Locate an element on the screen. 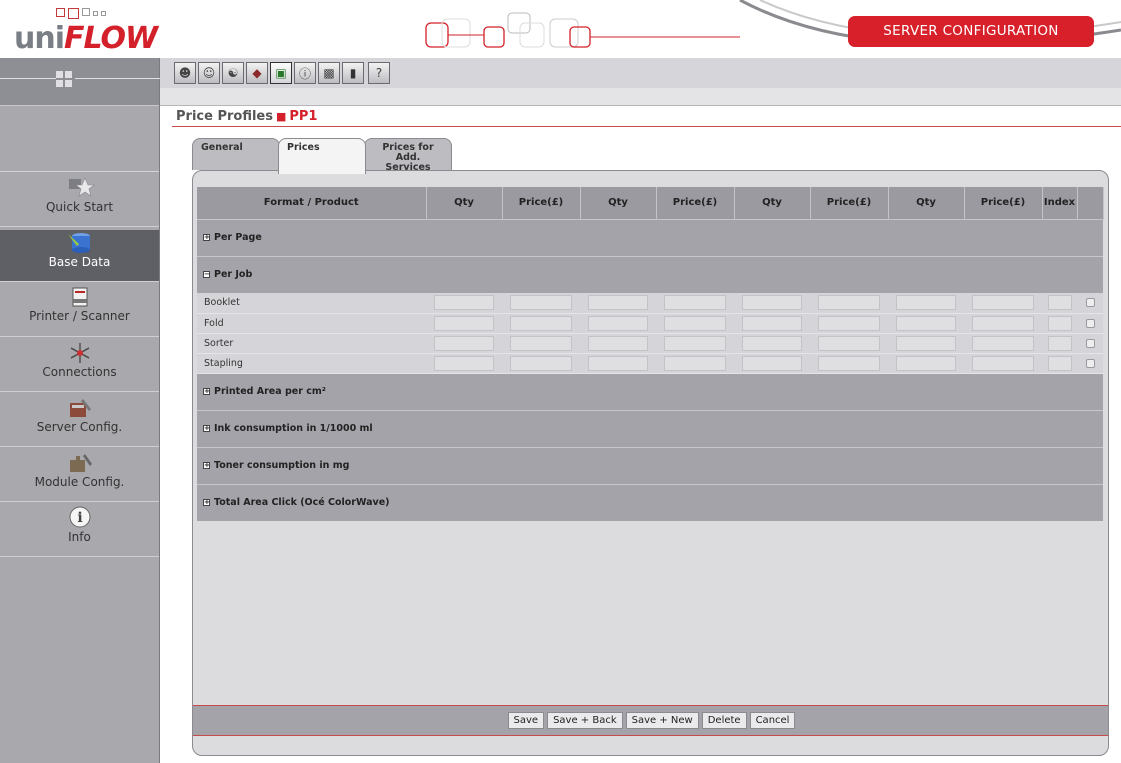 The height and width of the screenshot is (763, 1121). group-row: + Ink consumption in 1/1000 ml is located at coordinates (650, 428).